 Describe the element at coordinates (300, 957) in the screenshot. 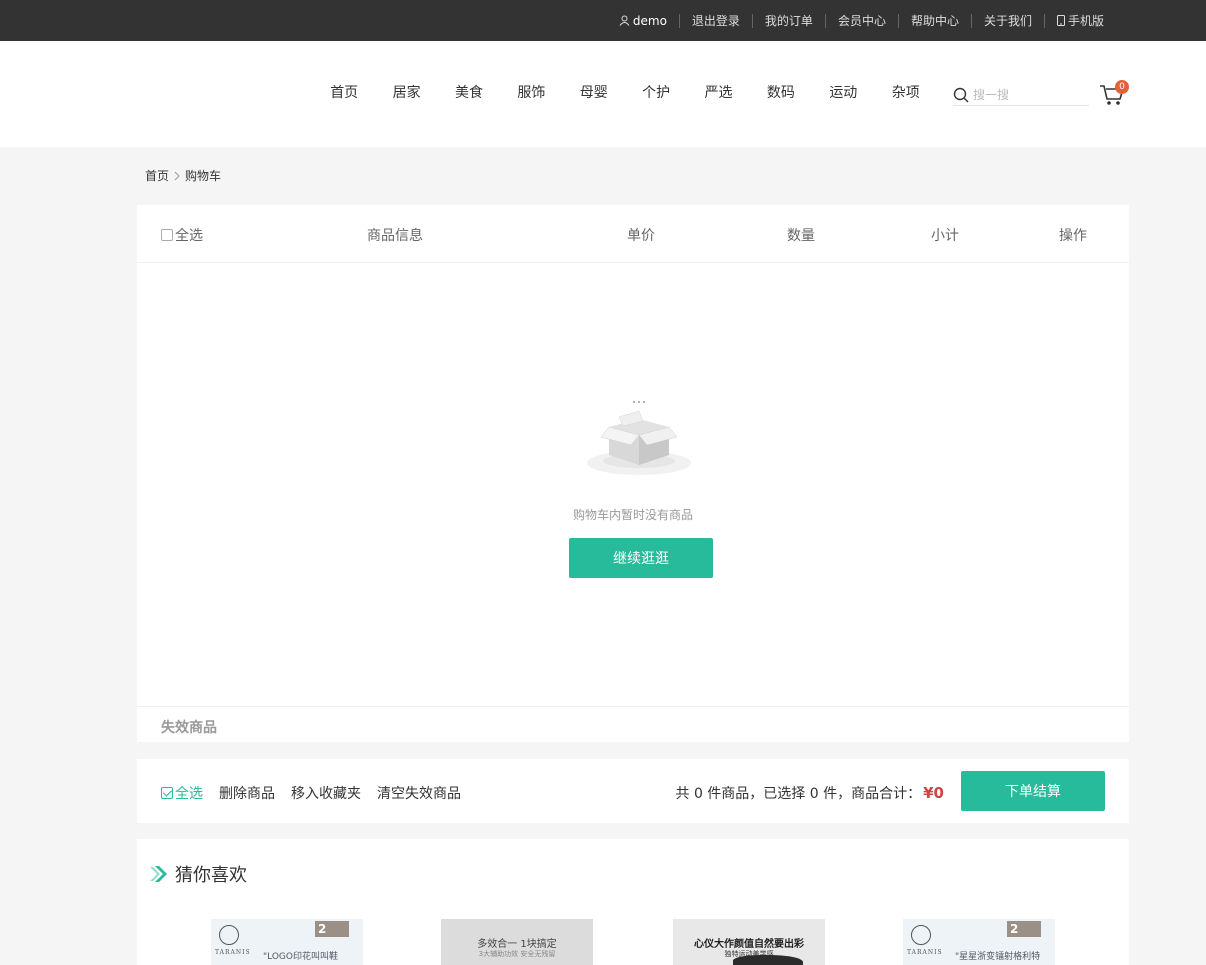

I see `product-caption: "LOGO印花叫叫鞋` at that location.